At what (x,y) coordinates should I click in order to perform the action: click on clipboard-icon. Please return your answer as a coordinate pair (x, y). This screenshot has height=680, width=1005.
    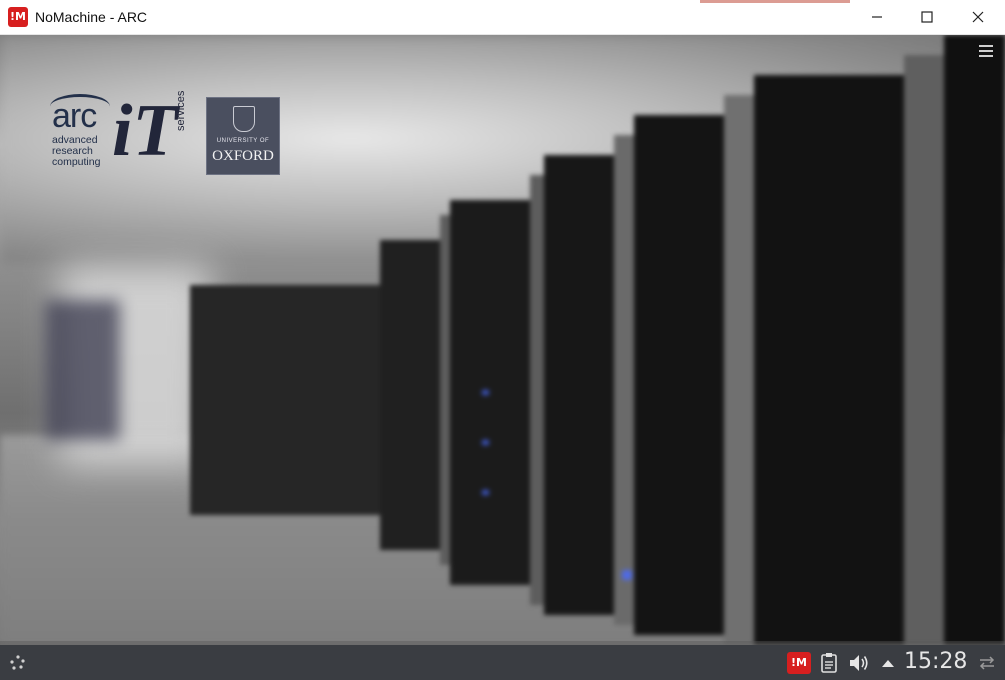
    Looking at the image, I should click on (829, 663).